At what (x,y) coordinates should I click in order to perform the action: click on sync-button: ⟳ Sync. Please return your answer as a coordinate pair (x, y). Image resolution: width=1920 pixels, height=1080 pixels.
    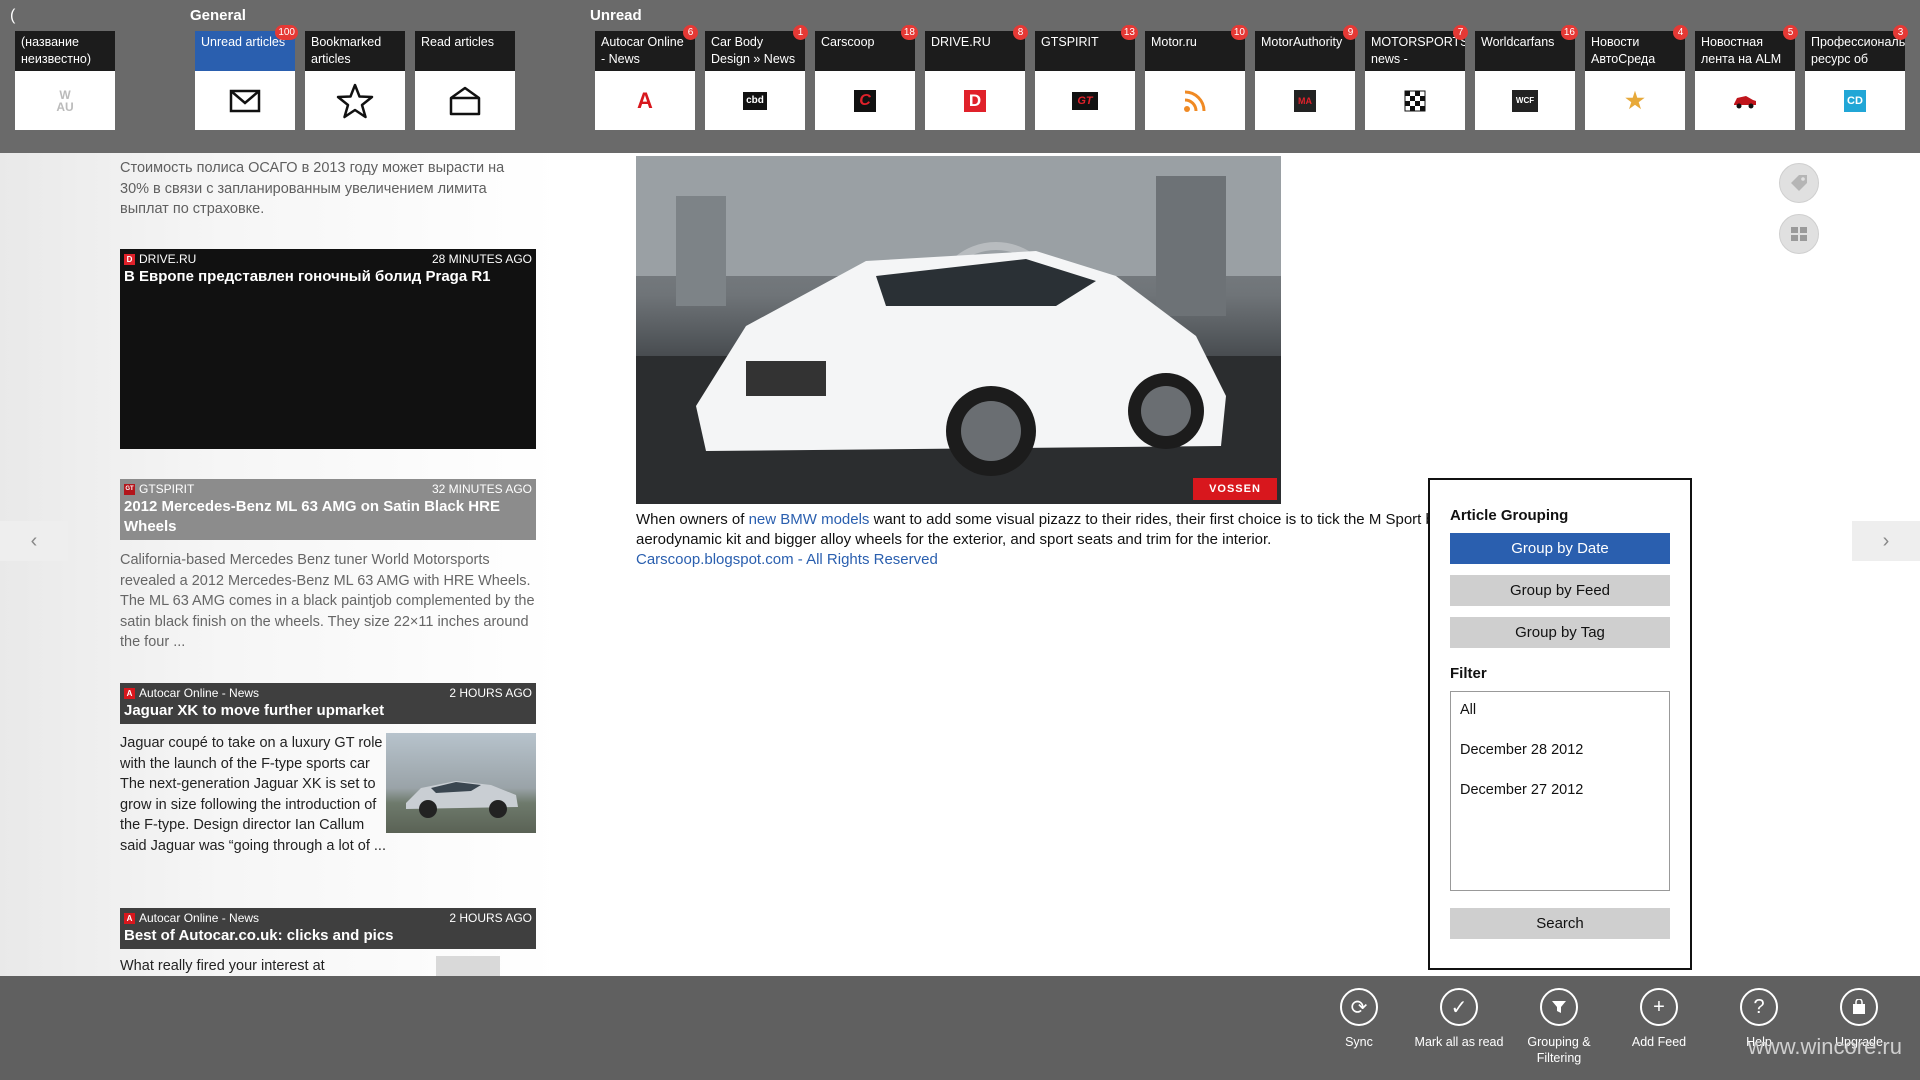
    Looking at the image, I should click on (1359, 1019).